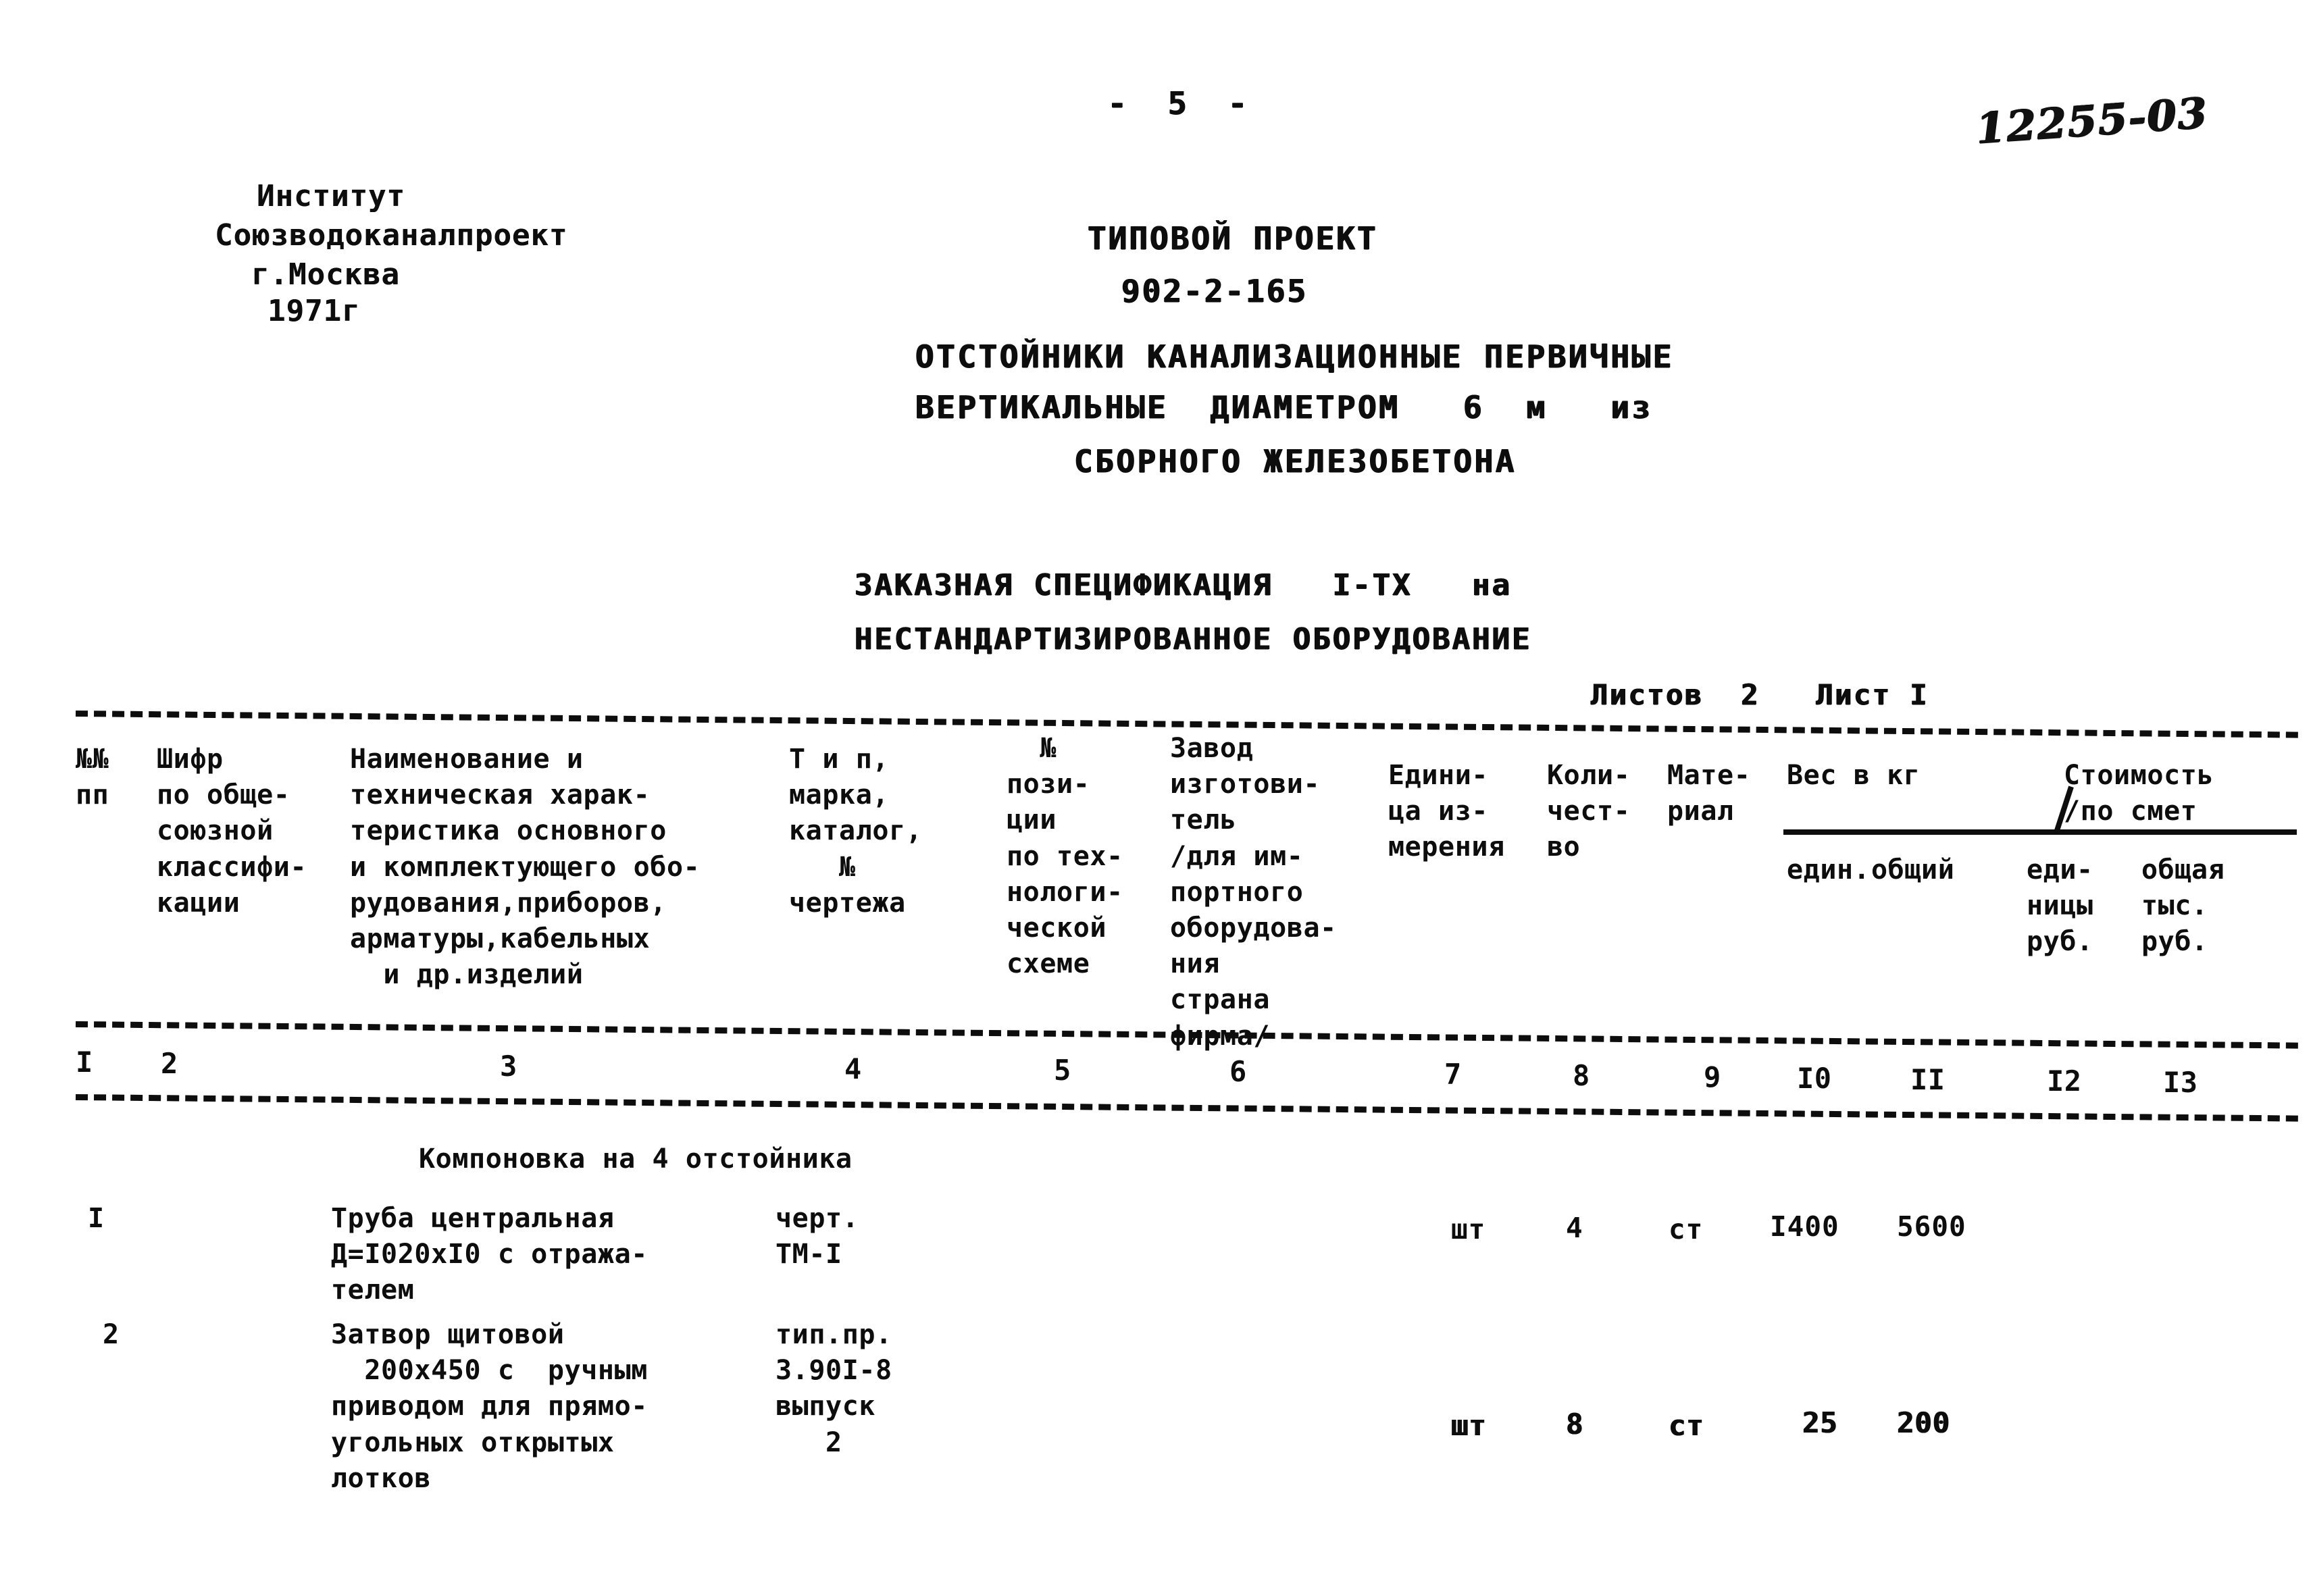 This screenshot has width=2313, height=1596. What do you see at coordinates (1829, 869) in the screenshot?
I see `header-col-10: един.` at bounding box center [1829, 869].